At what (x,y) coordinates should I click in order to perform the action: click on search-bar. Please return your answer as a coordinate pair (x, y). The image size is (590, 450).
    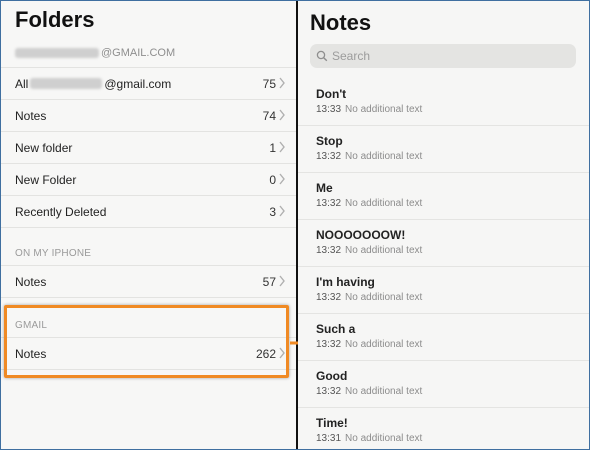
    Looking at the image, I should click on (443, 56).